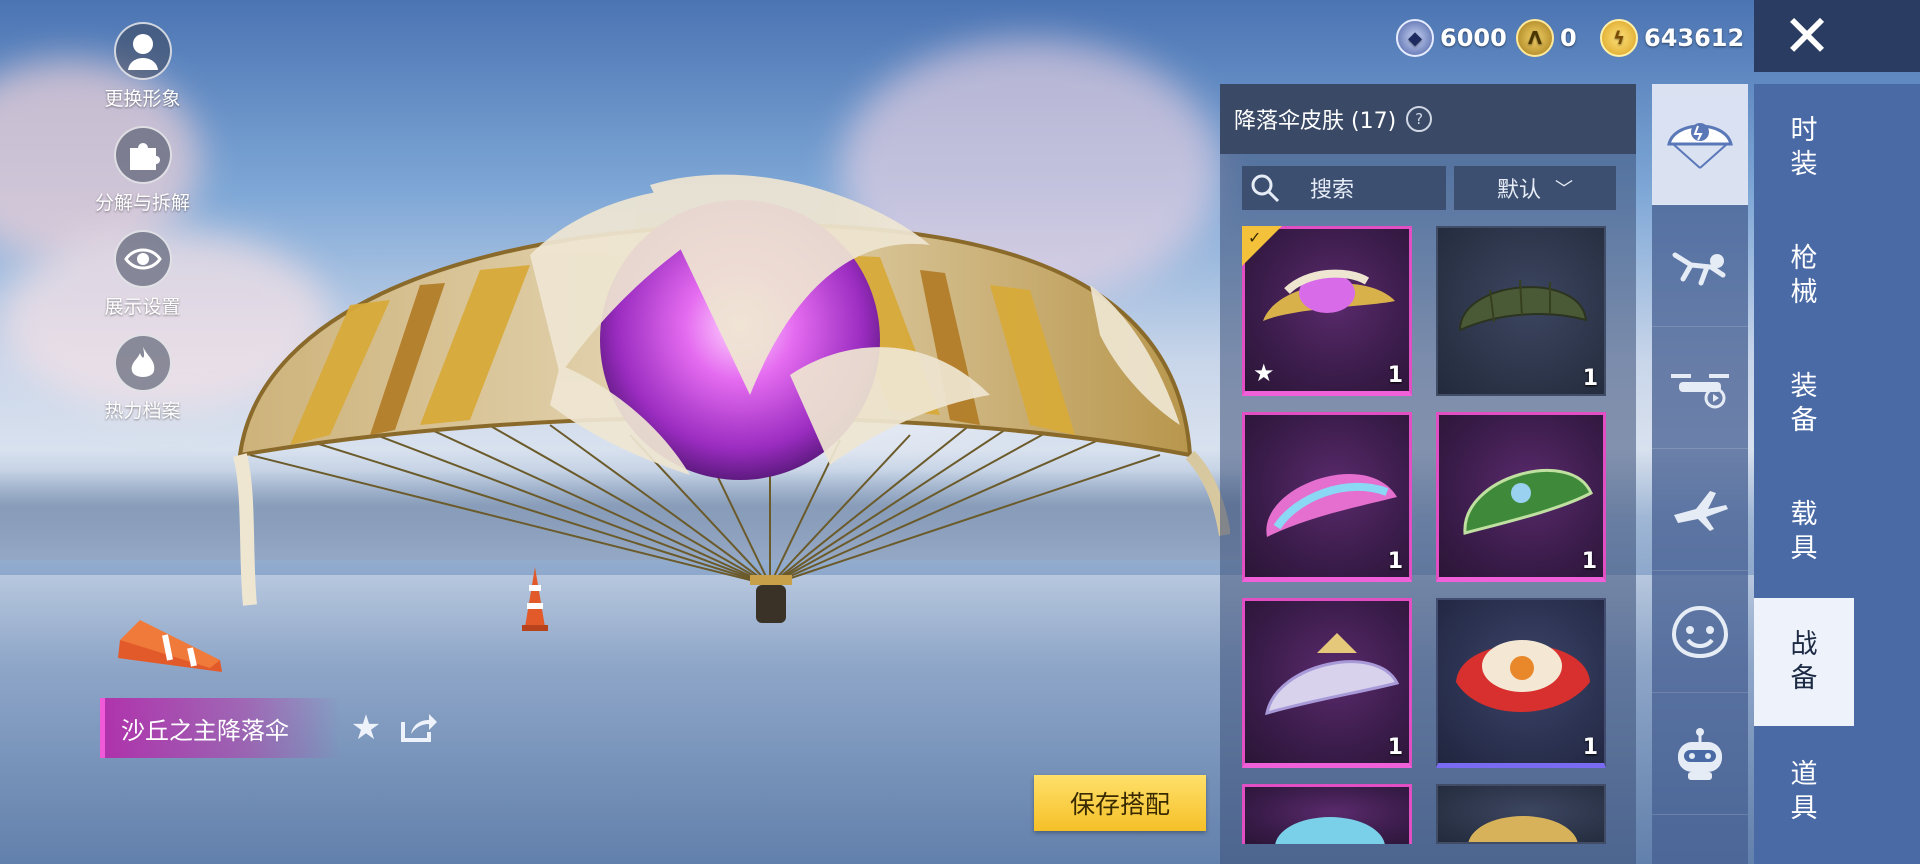 This screenshot has width=1920, height=864. Describe the element at coordinates (142, 259) in the screenshot. I see `eye-icon` at that location.